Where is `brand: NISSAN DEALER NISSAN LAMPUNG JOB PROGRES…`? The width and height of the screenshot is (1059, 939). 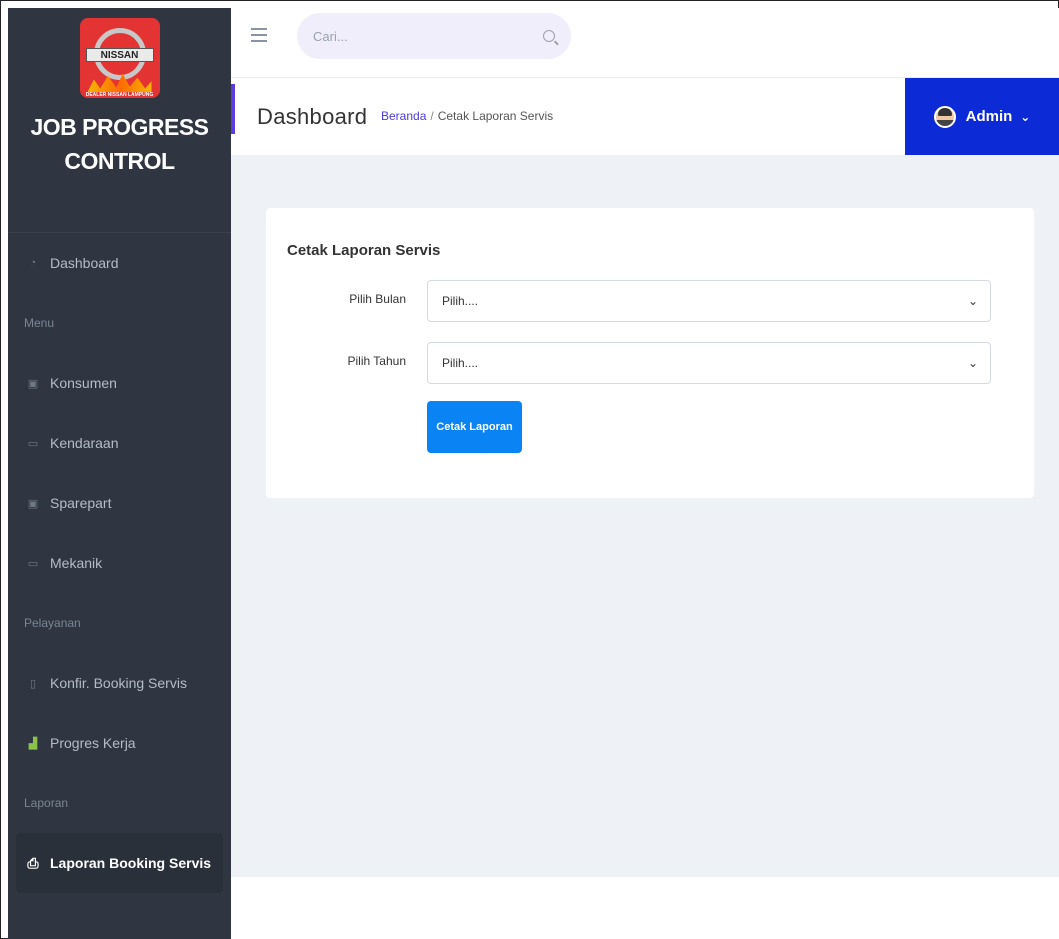
brand: NISSAN DEALER NISSAN LAMPUNG JOB PROGRES… is located at coordinates (119, 120).